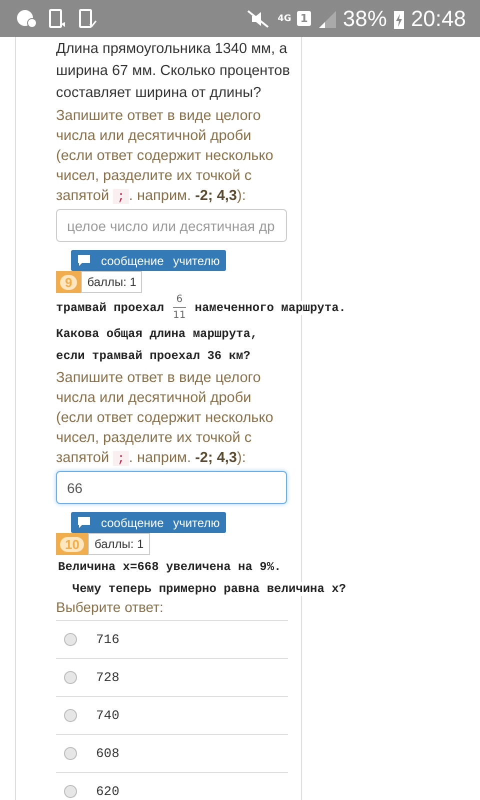 The height and width of the screenshot is (800, 480). I want to click on question-text: Длина прямоугольника 1340 мм, а ширина 67 мм. Сколько процентов составляет ширина от длины?, so click(173, 71).